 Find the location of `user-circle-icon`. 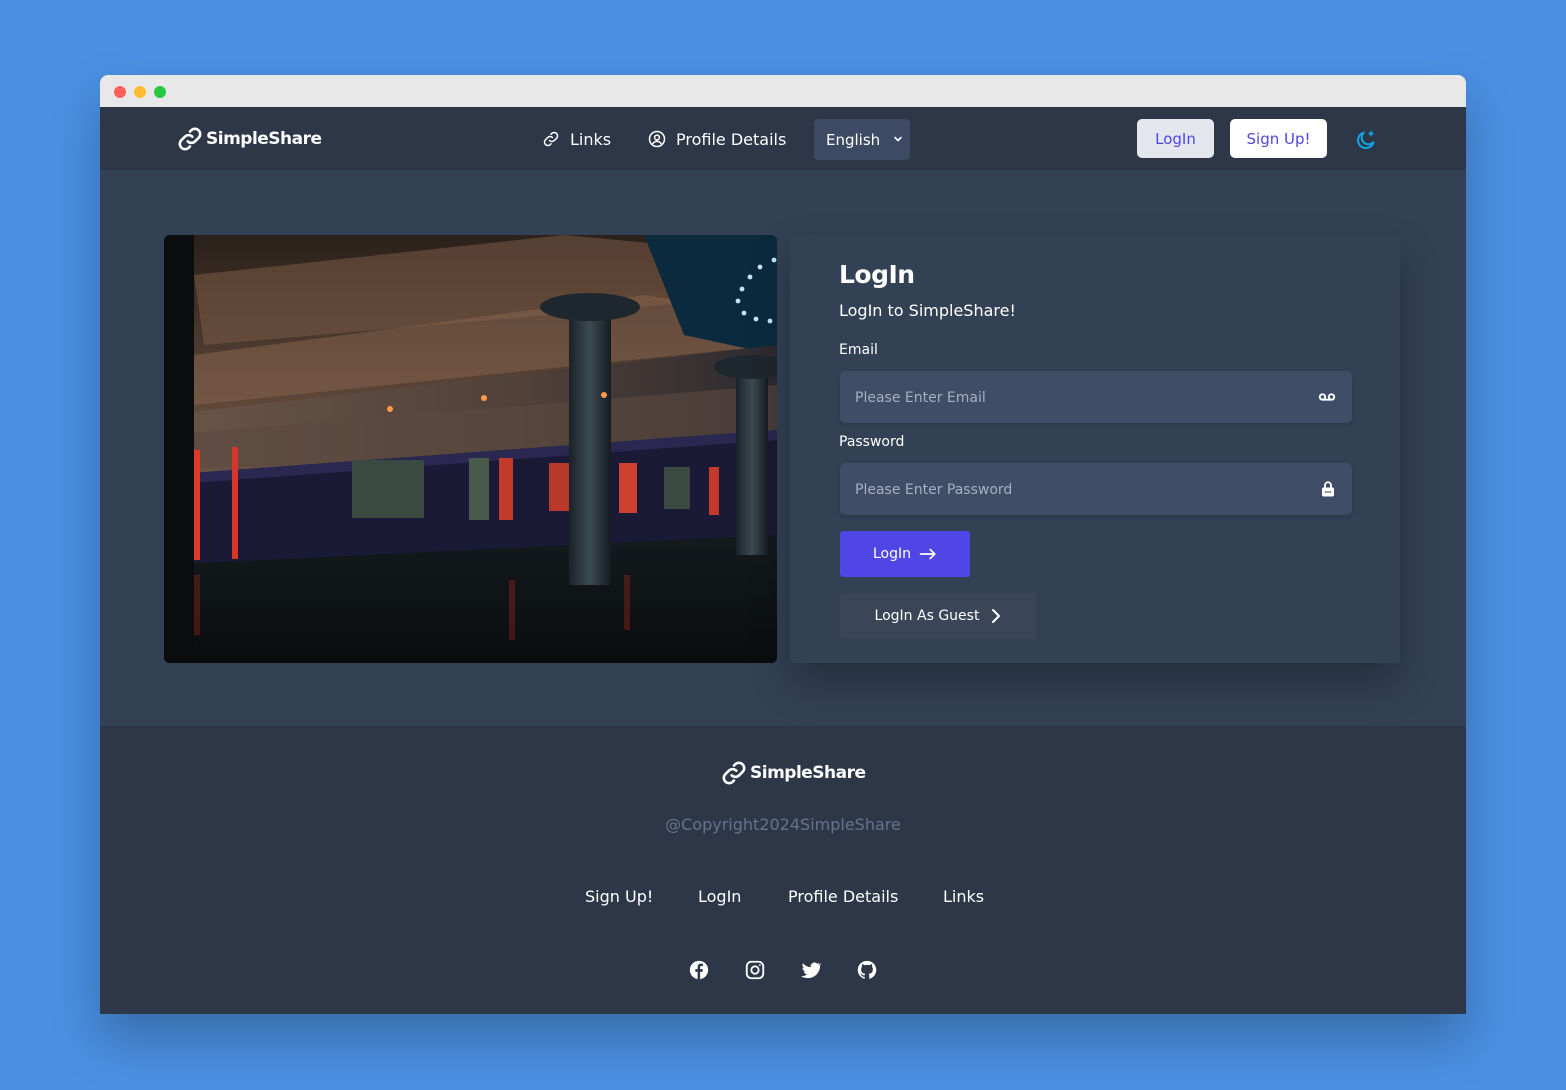

user-circle-icon is located at coordinates (657, 139).